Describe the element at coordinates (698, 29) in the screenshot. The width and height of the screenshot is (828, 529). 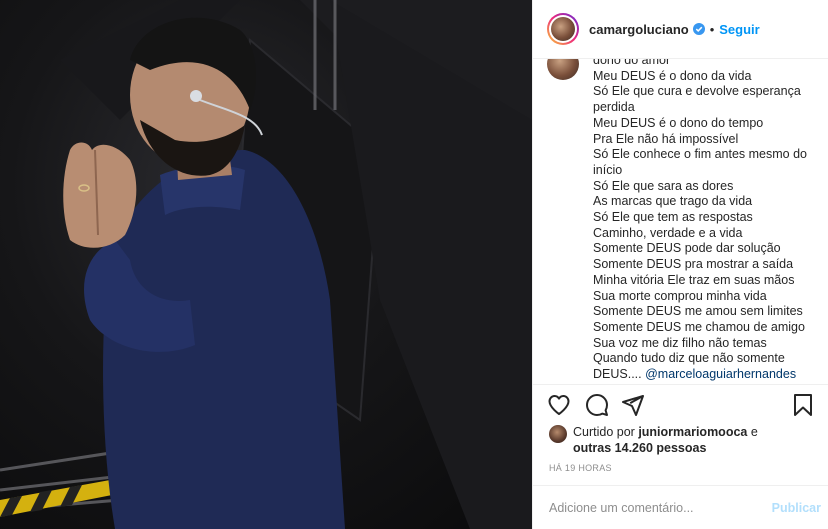
I see `verified-badge-icon` at that location.